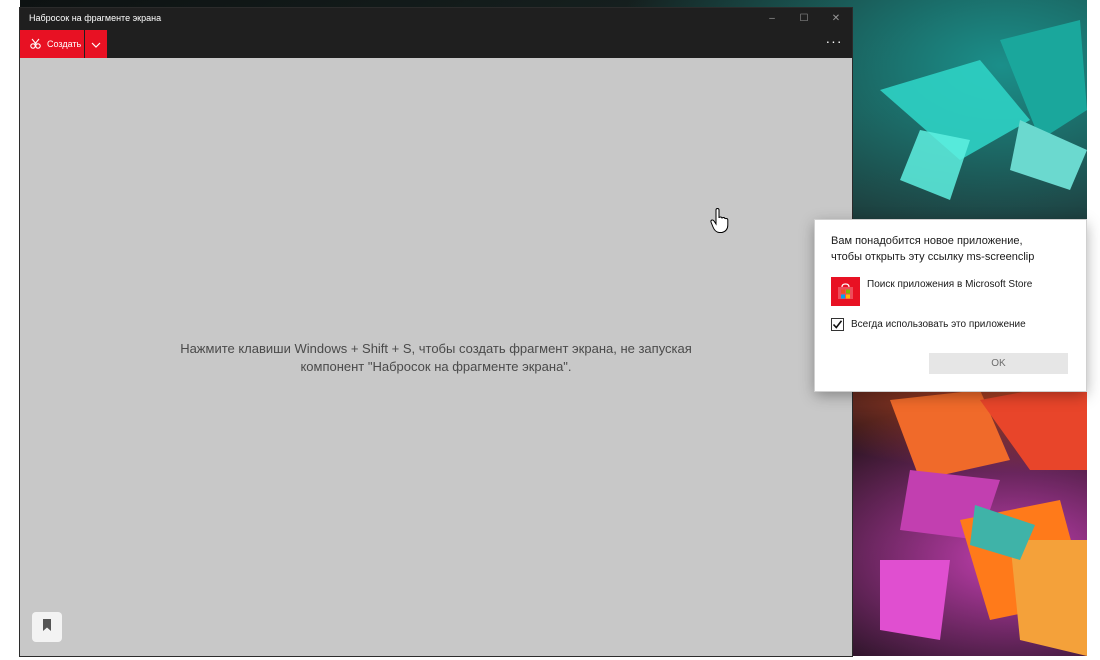 The width and height of the screenshot is (1100, 660). What do you see at coordinates (927, 241) in the screenshot?
I see `dialog-message-line-1: Вам понадобится новое приложение,` at bounding box center [927, 241].